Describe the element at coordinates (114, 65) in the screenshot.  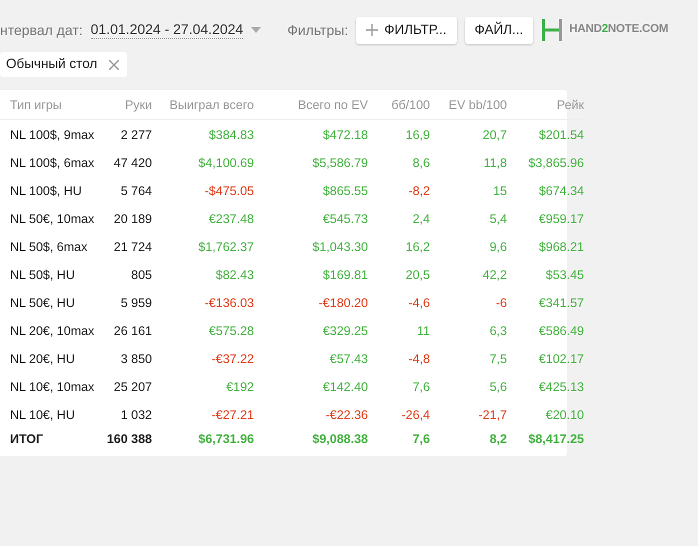
I see `close-icon` at that location.